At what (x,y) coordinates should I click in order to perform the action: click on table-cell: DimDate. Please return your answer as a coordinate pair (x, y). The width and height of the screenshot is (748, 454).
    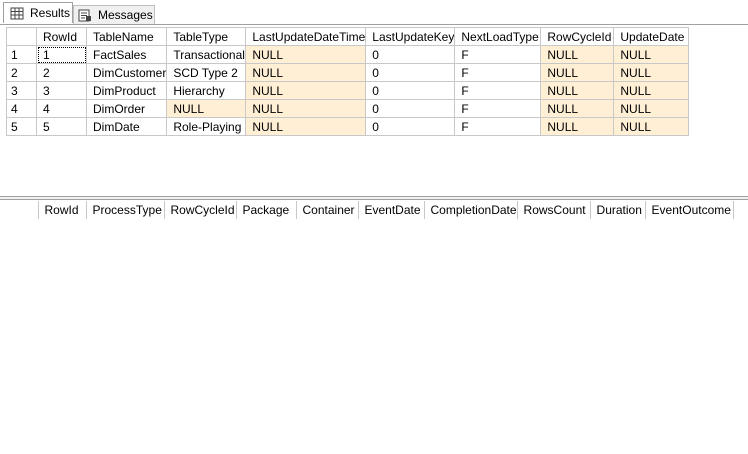
    Looking at the image, I should click on (126, 126).